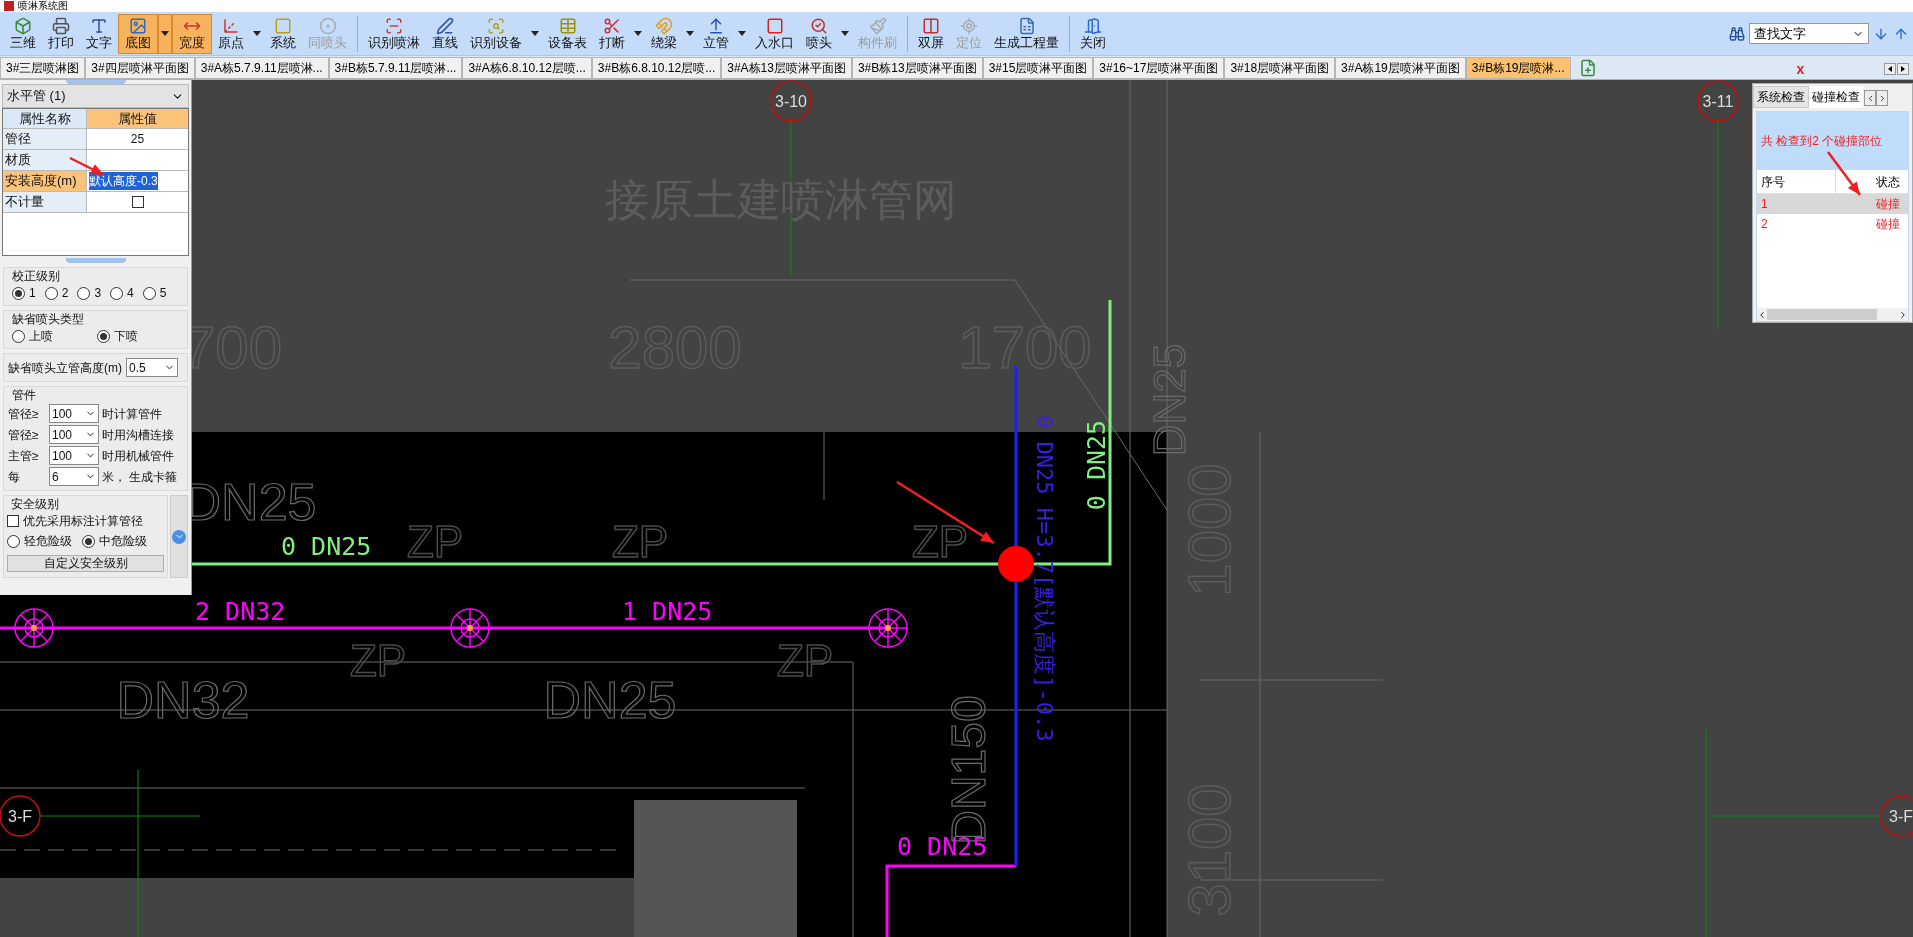 Image resolution: width=1913 pixels, height=937 pixels. Describe the element at coordinates (45, 202) in the screenshot. I see `property-name: 不计量` at that location.